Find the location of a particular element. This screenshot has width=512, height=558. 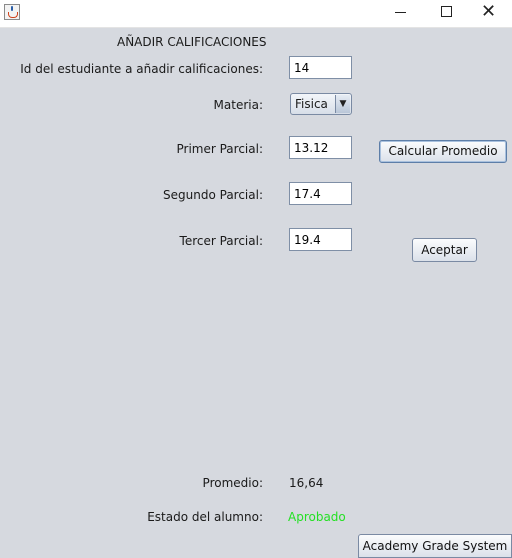

maximize-icon is located at coordinates (446, 11).